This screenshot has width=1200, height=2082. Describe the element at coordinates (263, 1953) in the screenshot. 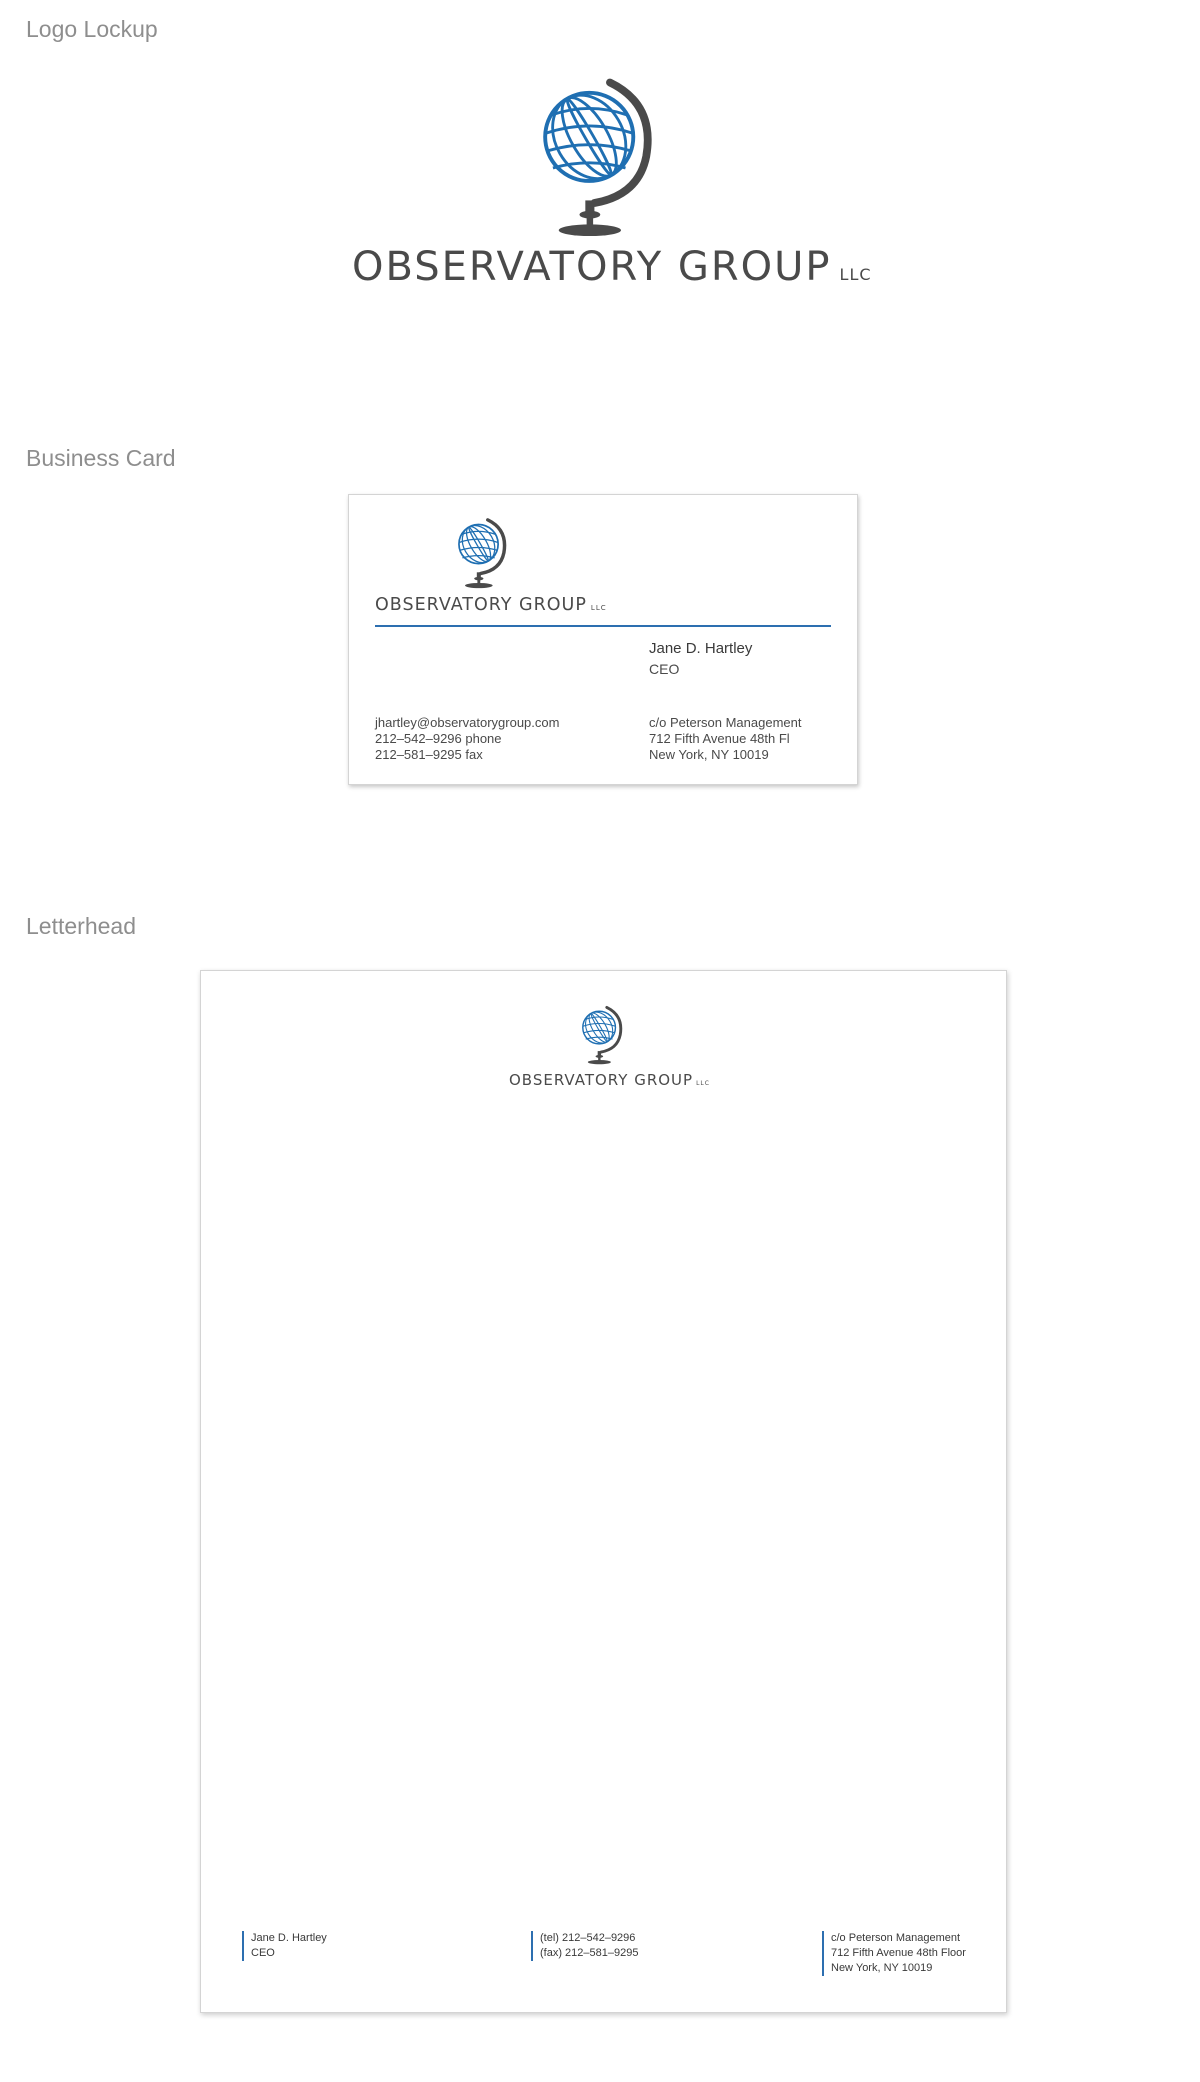

I see `footer-title: CEO` at that location.